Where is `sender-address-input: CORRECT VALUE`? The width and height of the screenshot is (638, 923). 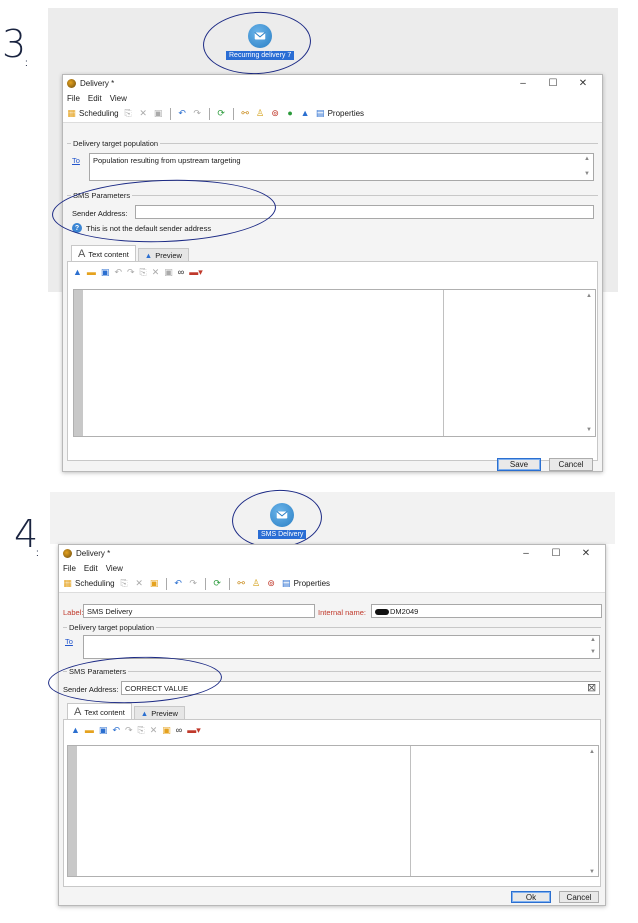
sender-address-input: CORRECT VALUE is located at coordinates (360, 688).